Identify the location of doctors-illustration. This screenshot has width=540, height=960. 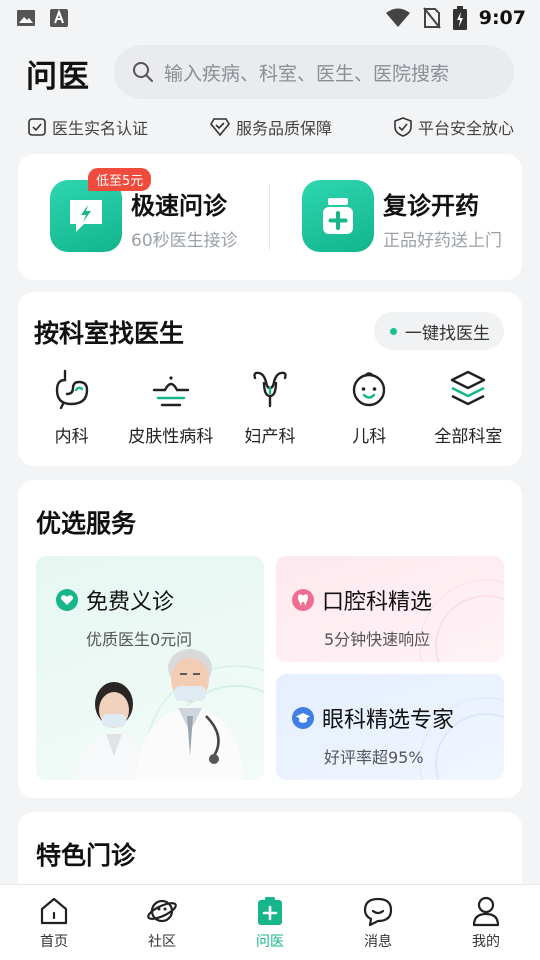
(160, 714).